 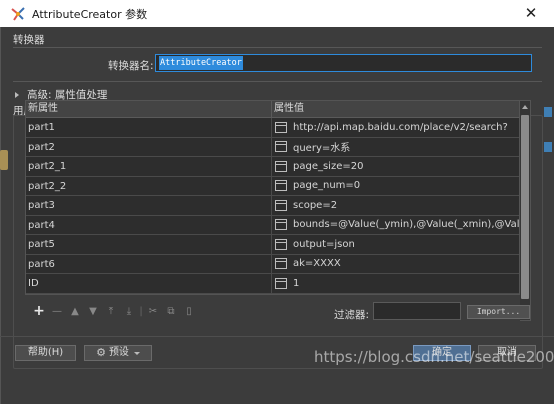 I want to click on table-row: part3 scope=2, so click(x=272, y=206).